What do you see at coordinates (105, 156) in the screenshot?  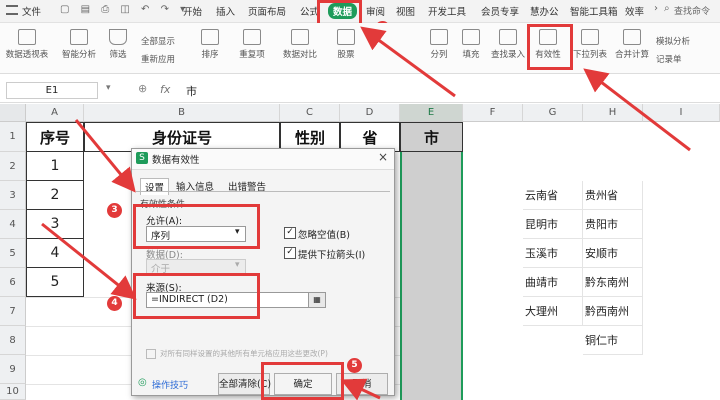 I see `arrow-step3` at bounding box center [105, 156].